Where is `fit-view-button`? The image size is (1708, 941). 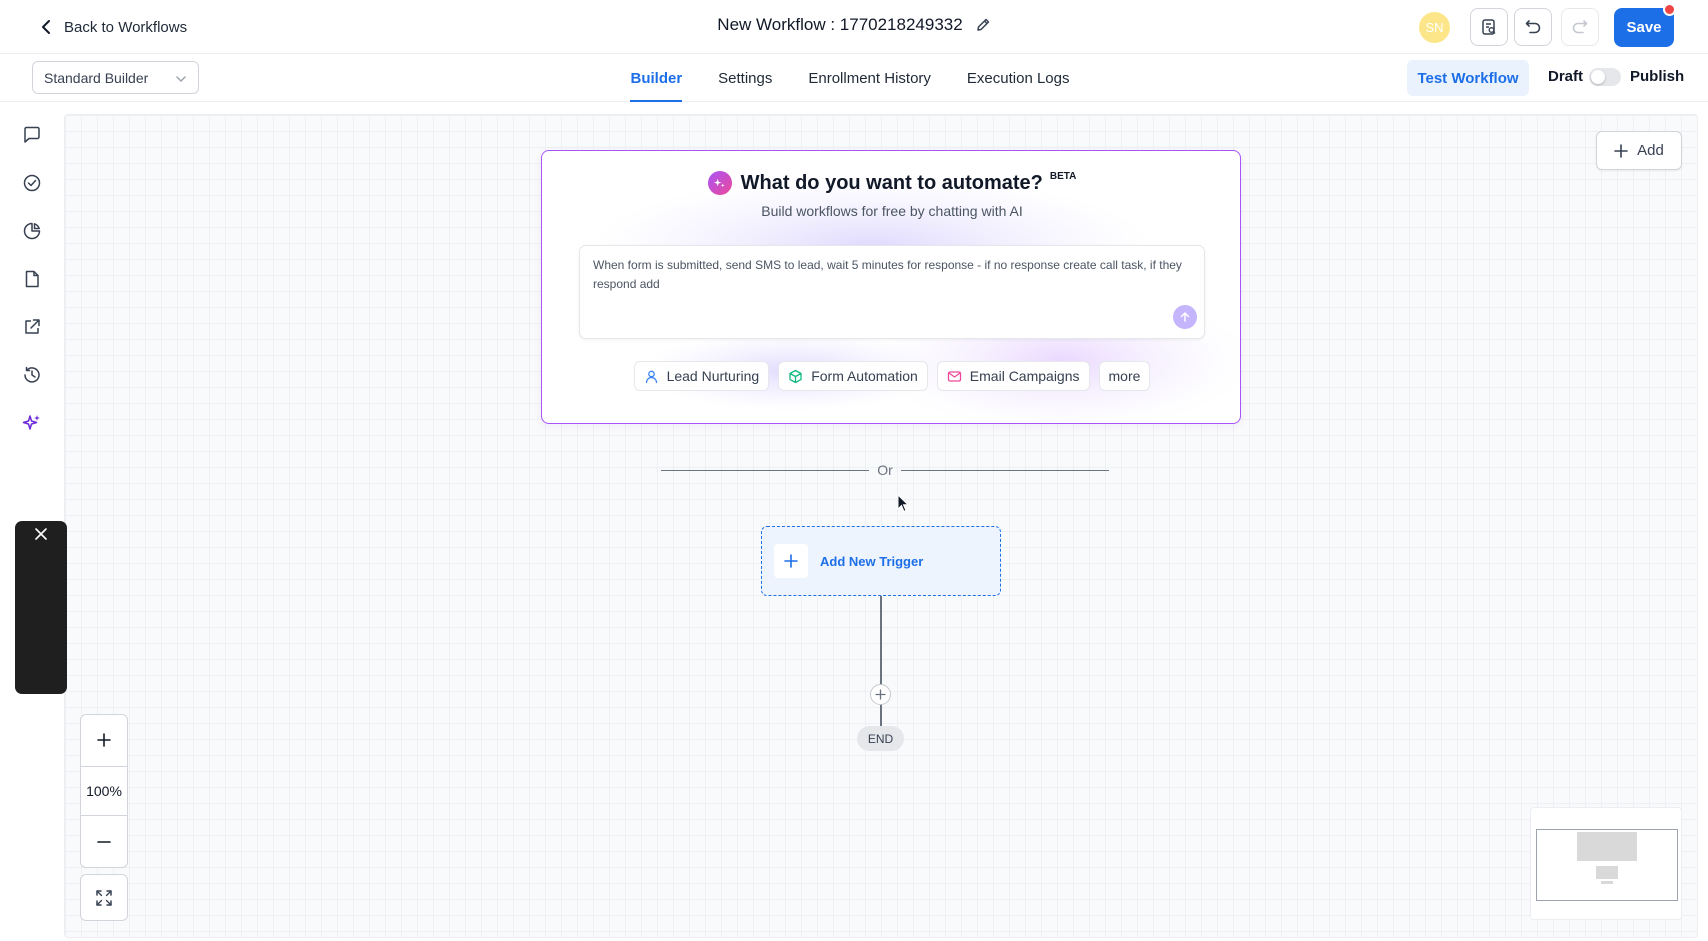
fit-view-button is located at coordinates (104, 897).